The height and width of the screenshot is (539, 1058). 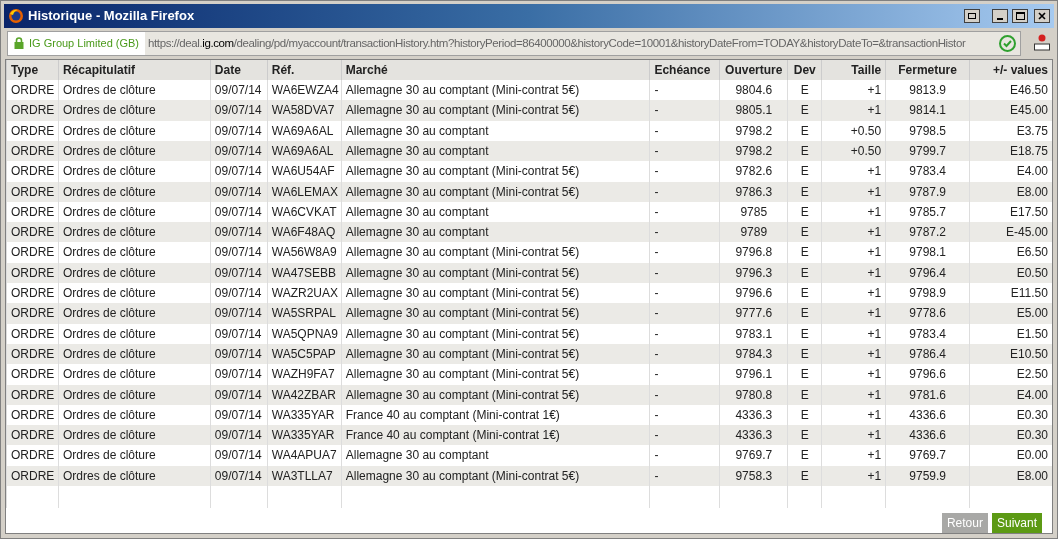 I want to click on table-cell: E5.00, so click(x=1010, y=313).